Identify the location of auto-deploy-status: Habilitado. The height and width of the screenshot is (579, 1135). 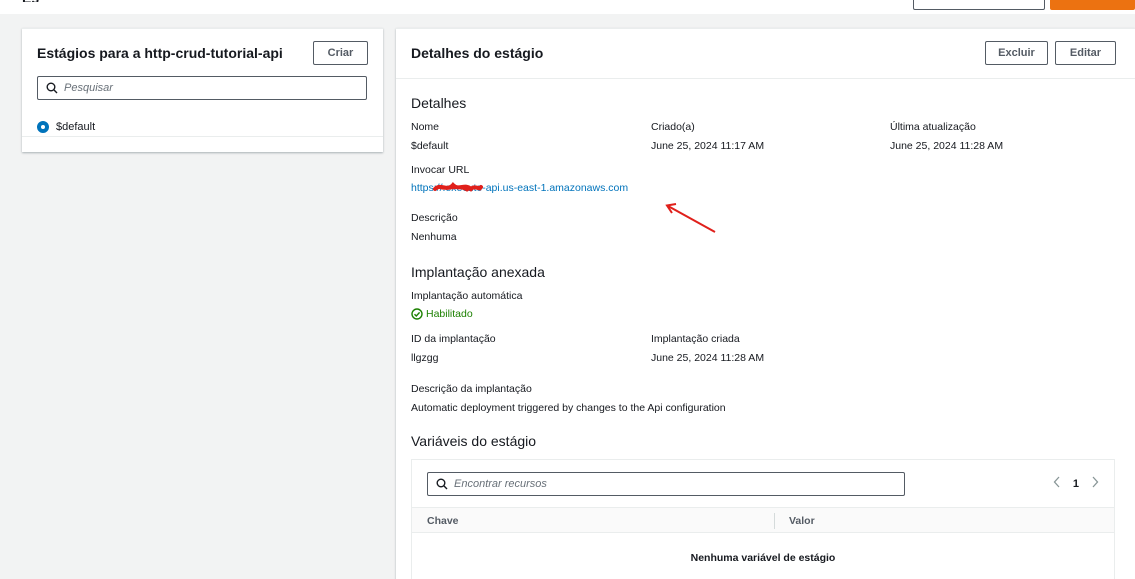
(442, 314).